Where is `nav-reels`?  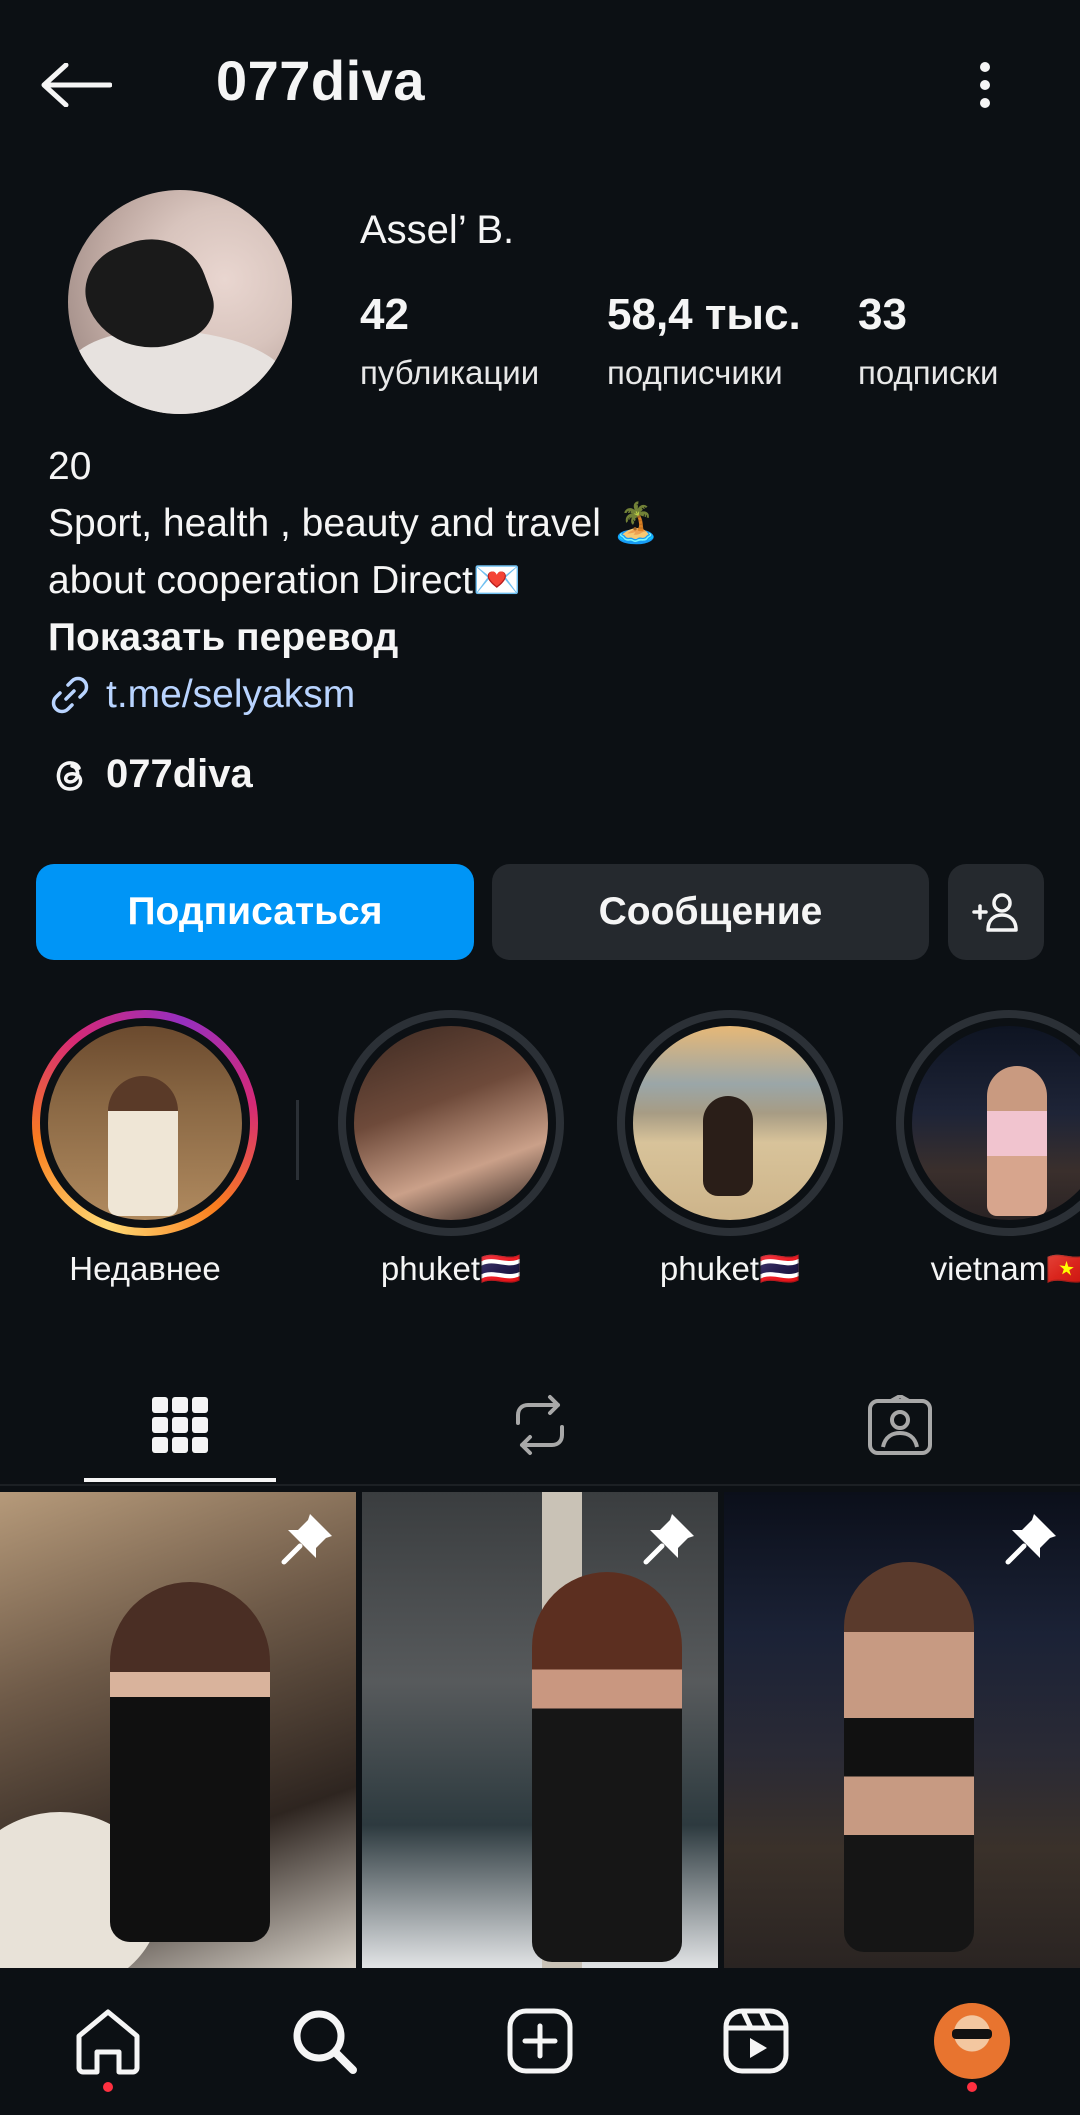 nav-reels is located at coordinates (756, 2041).